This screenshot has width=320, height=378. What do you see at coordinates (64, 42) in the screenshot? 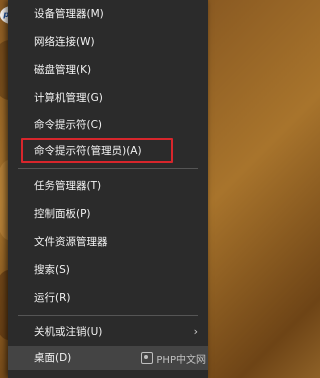
I see `menu-item-label: 网络连接(W)` at bounding box center [64, 42].